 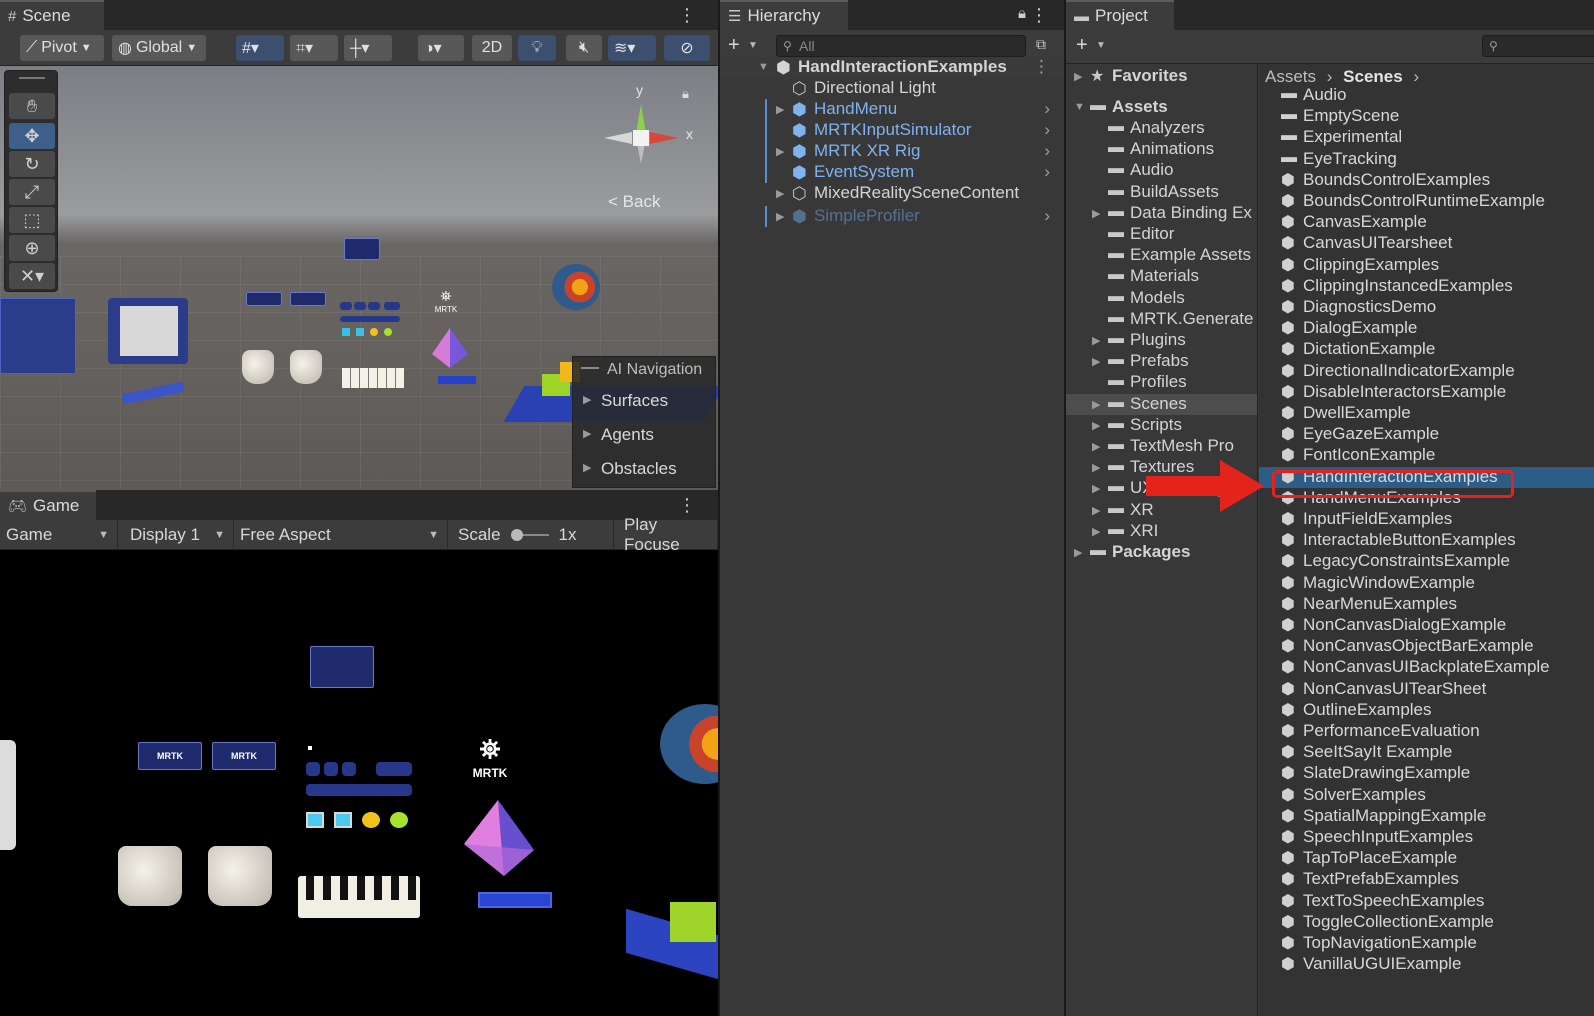 I want to click on audio-toggle: 🔇︎, so click(x=584, y=48).